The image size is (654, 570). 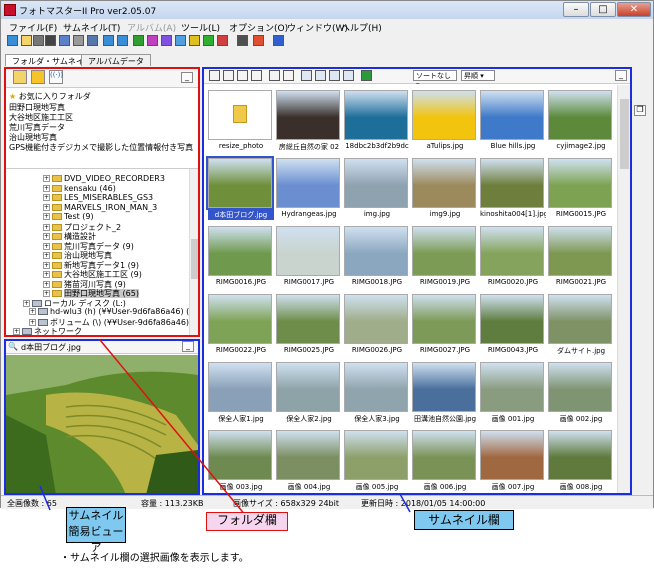 What do you see at coordinates (464, 520) in the screenshot?
I see `callout-thumbs: サムネイル欄` at bounding box center [464, 520].